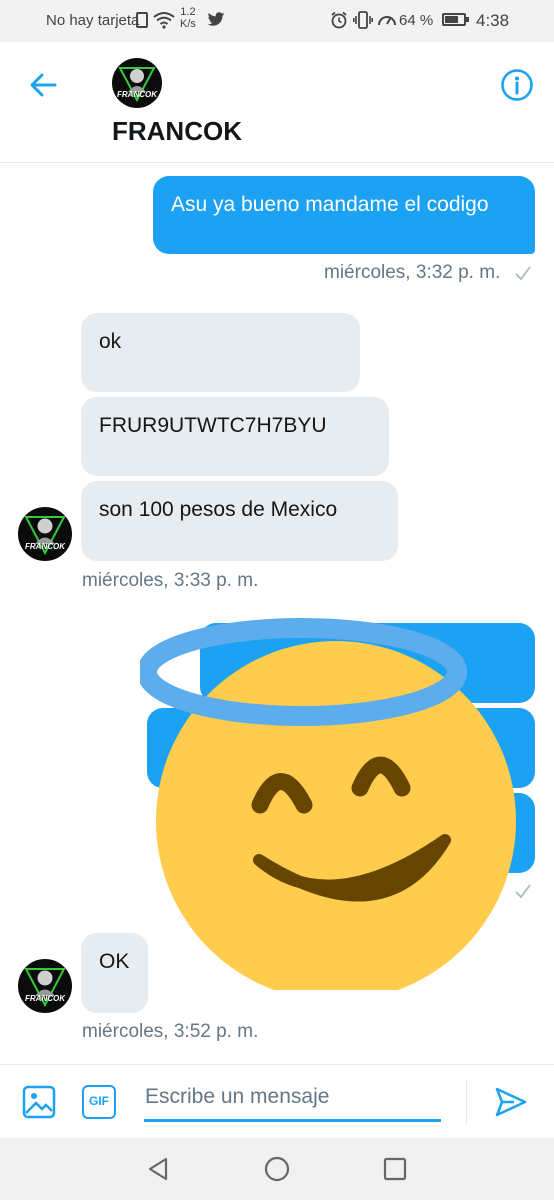 Image resolution: width=554 pixels, height=1200 pixels. I want to click on message-text: ok, so click(110, 341).